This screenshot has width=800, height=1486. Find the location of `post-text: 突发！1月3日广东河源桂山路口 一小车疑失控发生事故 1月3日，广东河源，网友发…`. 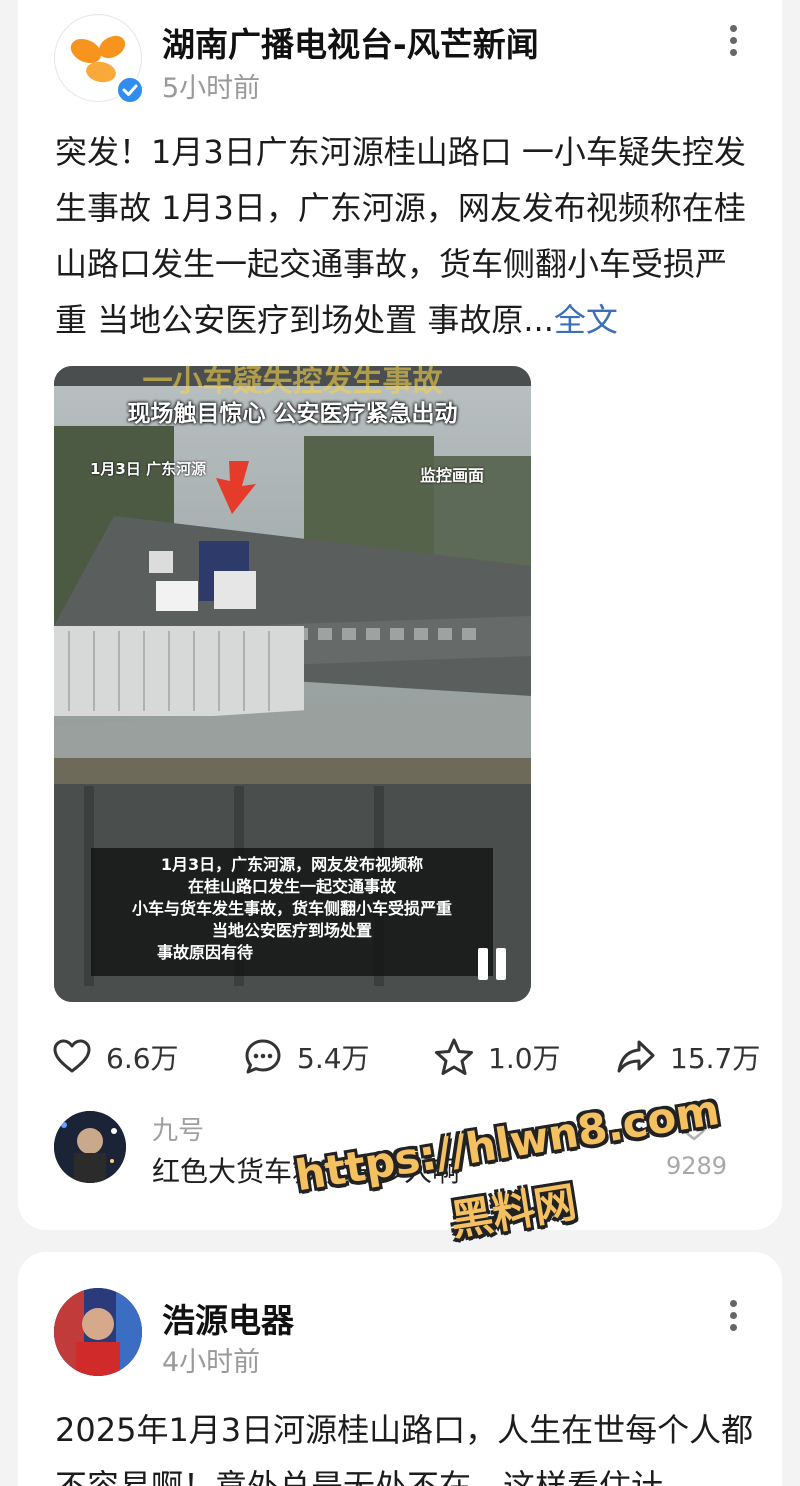

post-text: 突发！1月3日广东河源桂山路口 一小车疑失控发生事故 1月3日，广东河源，网友发… is located at coordinates (400, 236).